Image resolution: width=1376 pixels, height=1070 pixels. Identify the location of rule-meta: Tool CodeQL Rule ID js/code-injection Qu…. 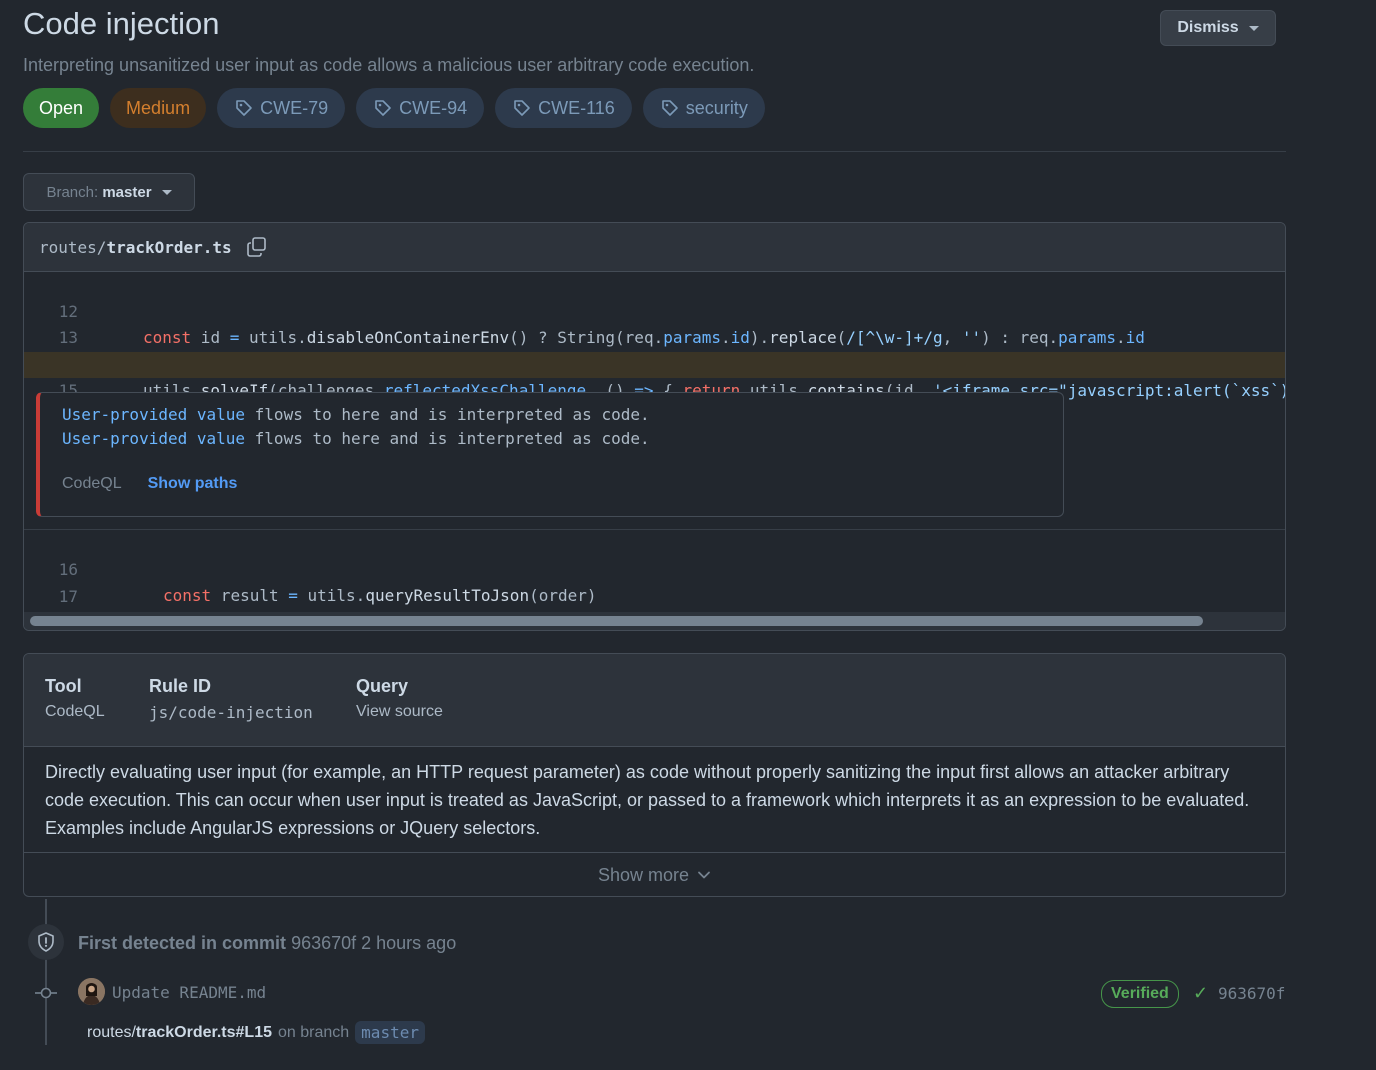
(654, 700).